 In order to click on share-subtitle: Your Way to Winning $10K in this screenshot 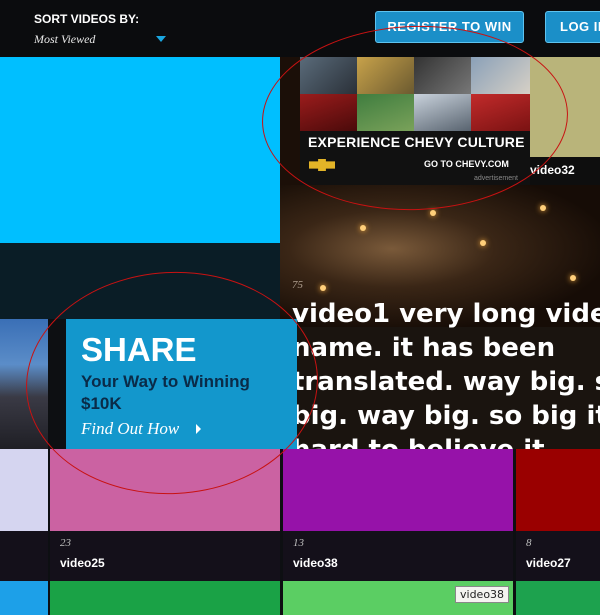, I will do `click(165, 392)`.